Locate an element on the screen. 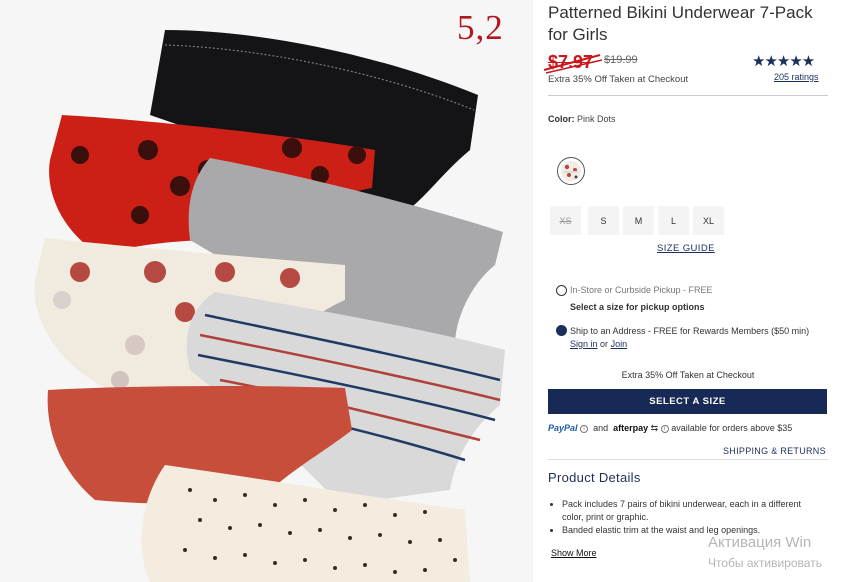  size-guide-link: SIZE GUIDE is located at coordinates (686, 248).